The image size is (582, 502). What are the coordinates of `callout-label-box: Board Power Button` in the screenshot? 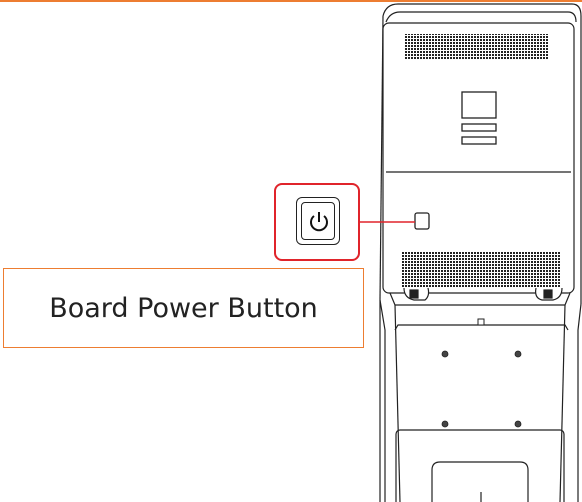 It's located at (183, 308).